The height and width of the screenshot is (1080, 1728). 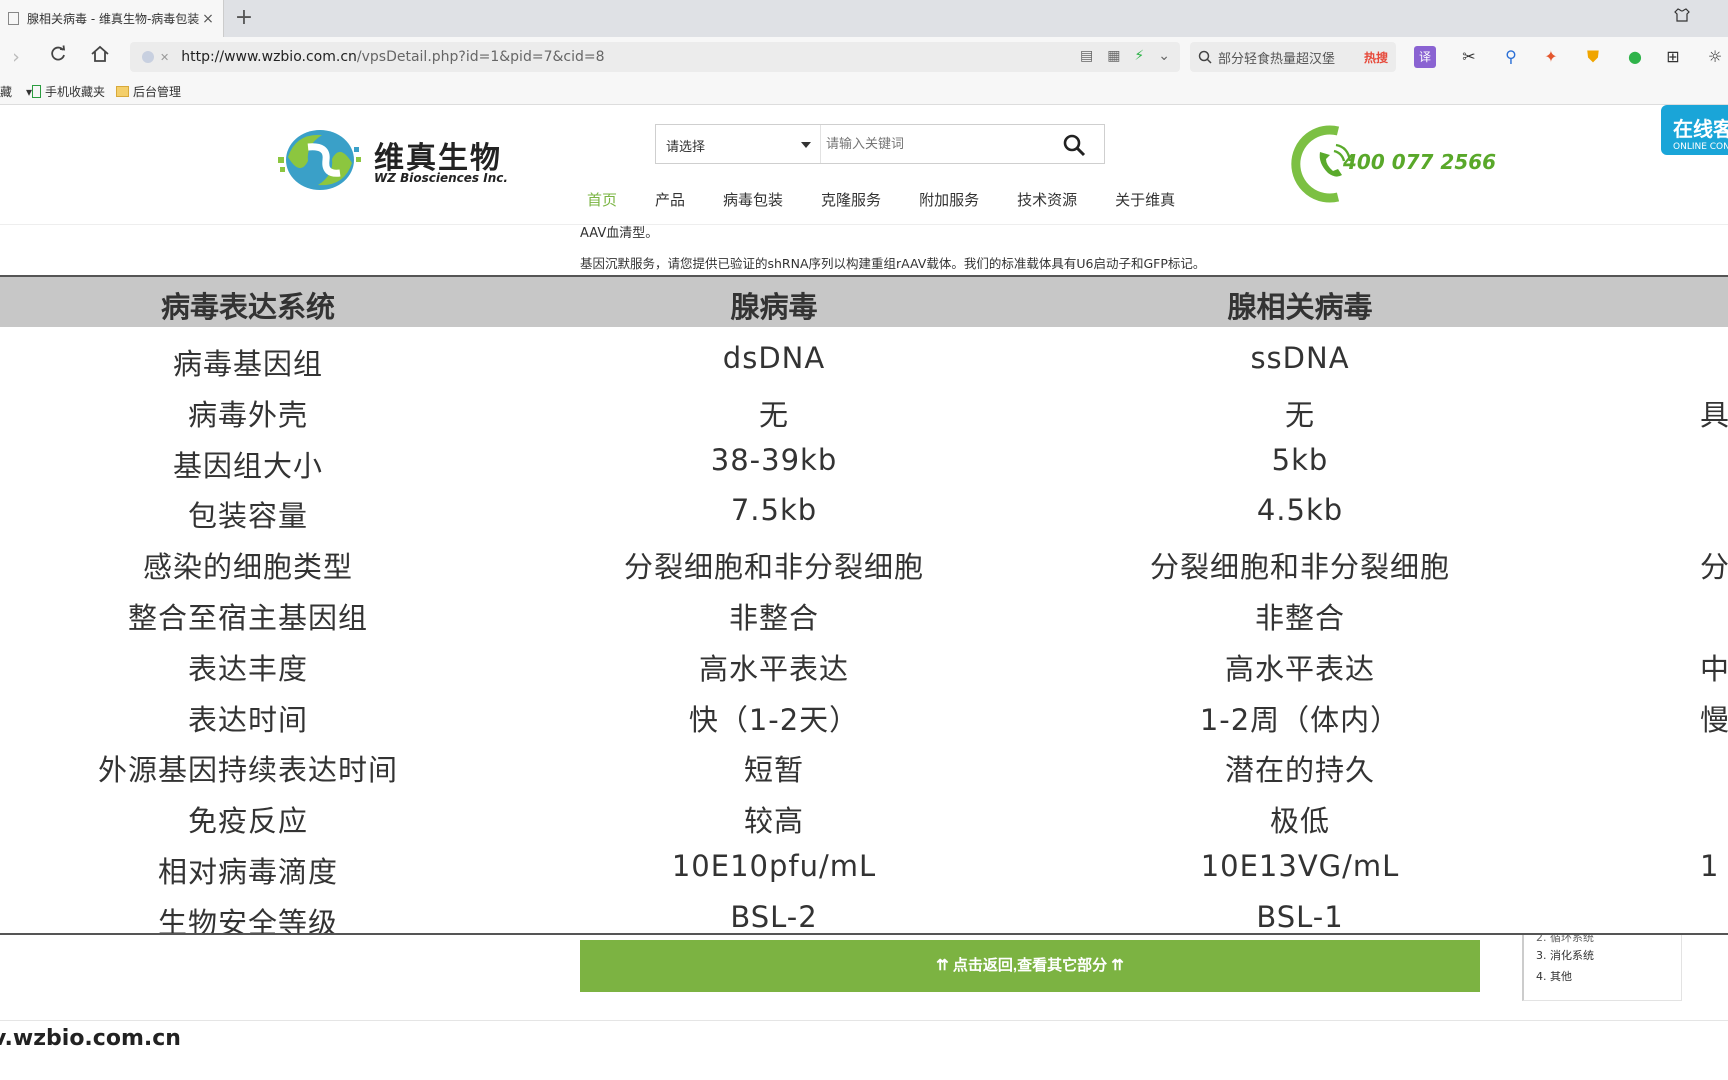 I want to click on wzbio-logo-icon, so click(x=320, y=160).